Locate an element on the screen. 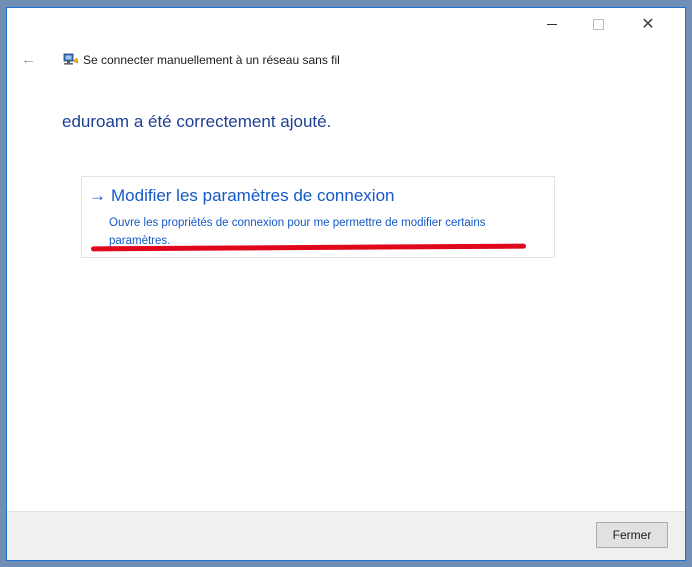 The width and height of the screenshot is (692, 567). back-button: ← is located at coordinates (29, 60).